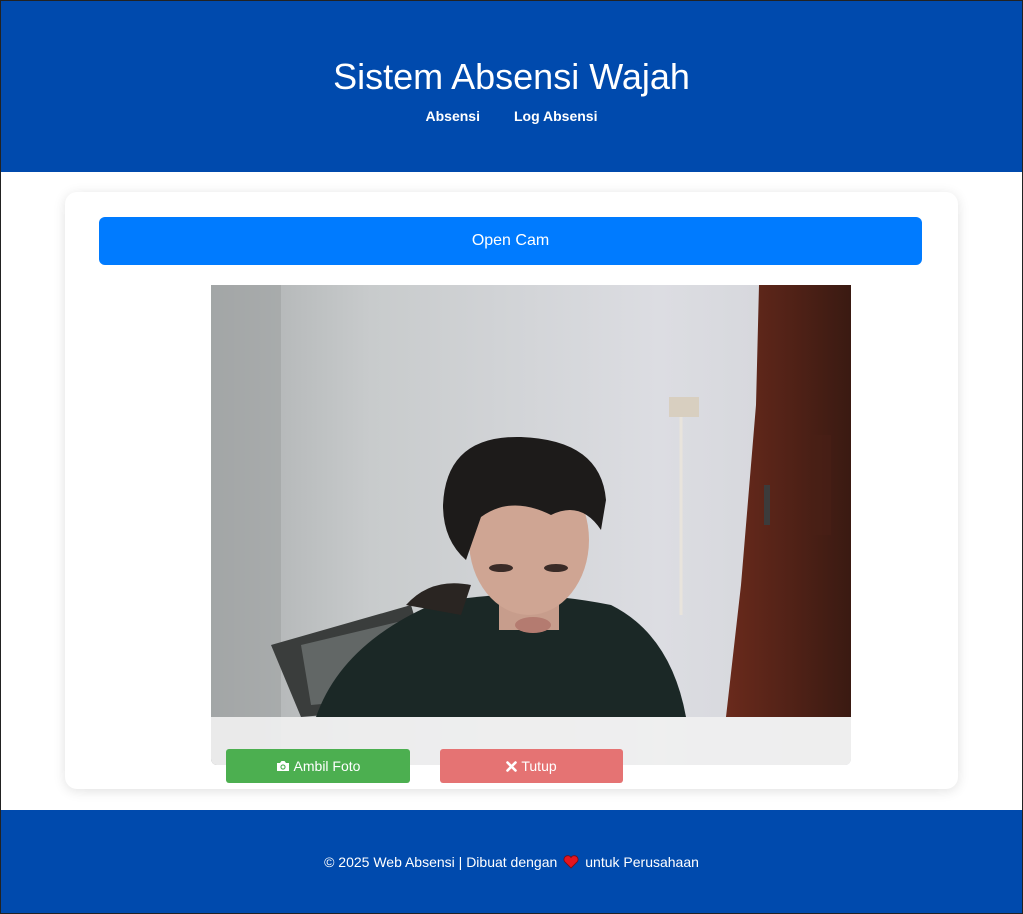  I want to click on close-label: Tutup, so click(539, 766).